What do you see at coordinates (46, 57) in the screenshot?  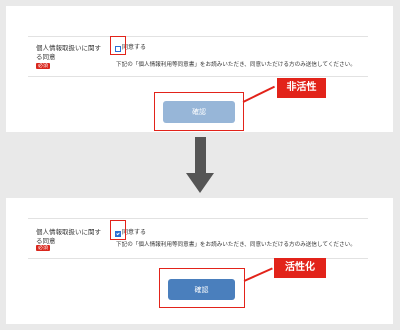 I see `consent-label-line2: る同意` at bounding box center [46, 57].